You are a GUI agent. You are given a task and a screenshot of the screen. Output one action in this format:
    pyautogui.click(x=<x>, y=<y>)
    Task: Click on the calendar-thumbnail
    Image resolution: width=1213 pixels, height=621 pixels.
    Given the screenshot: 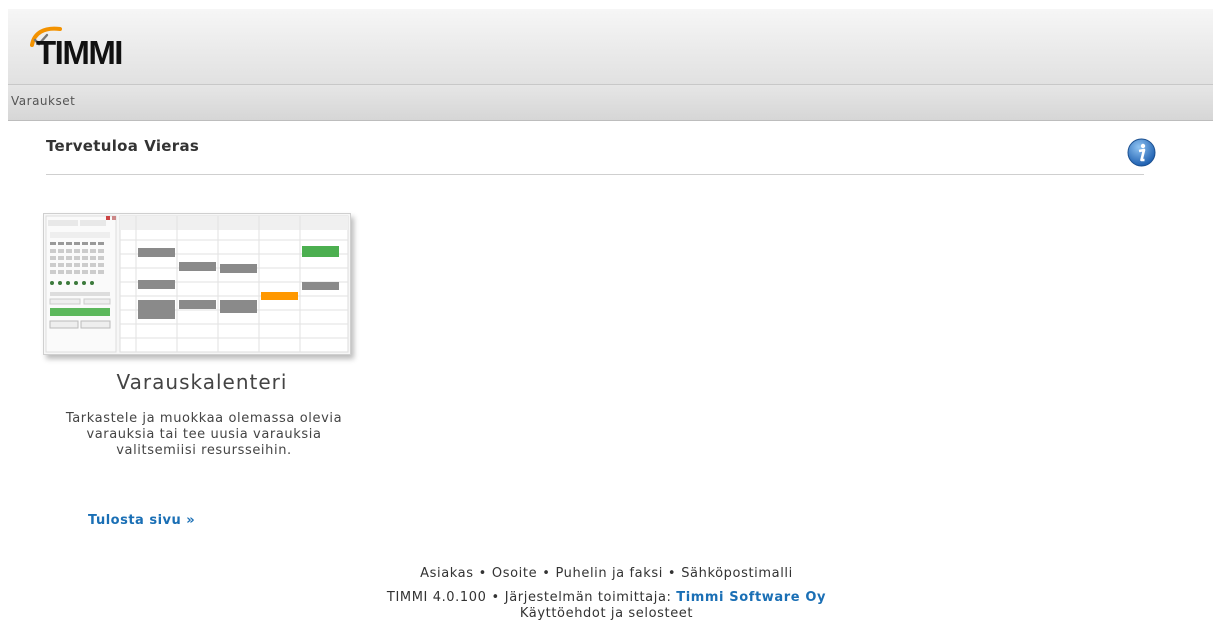 What is the action you would take?
    pyautogui.click(x=197, y=284)
    